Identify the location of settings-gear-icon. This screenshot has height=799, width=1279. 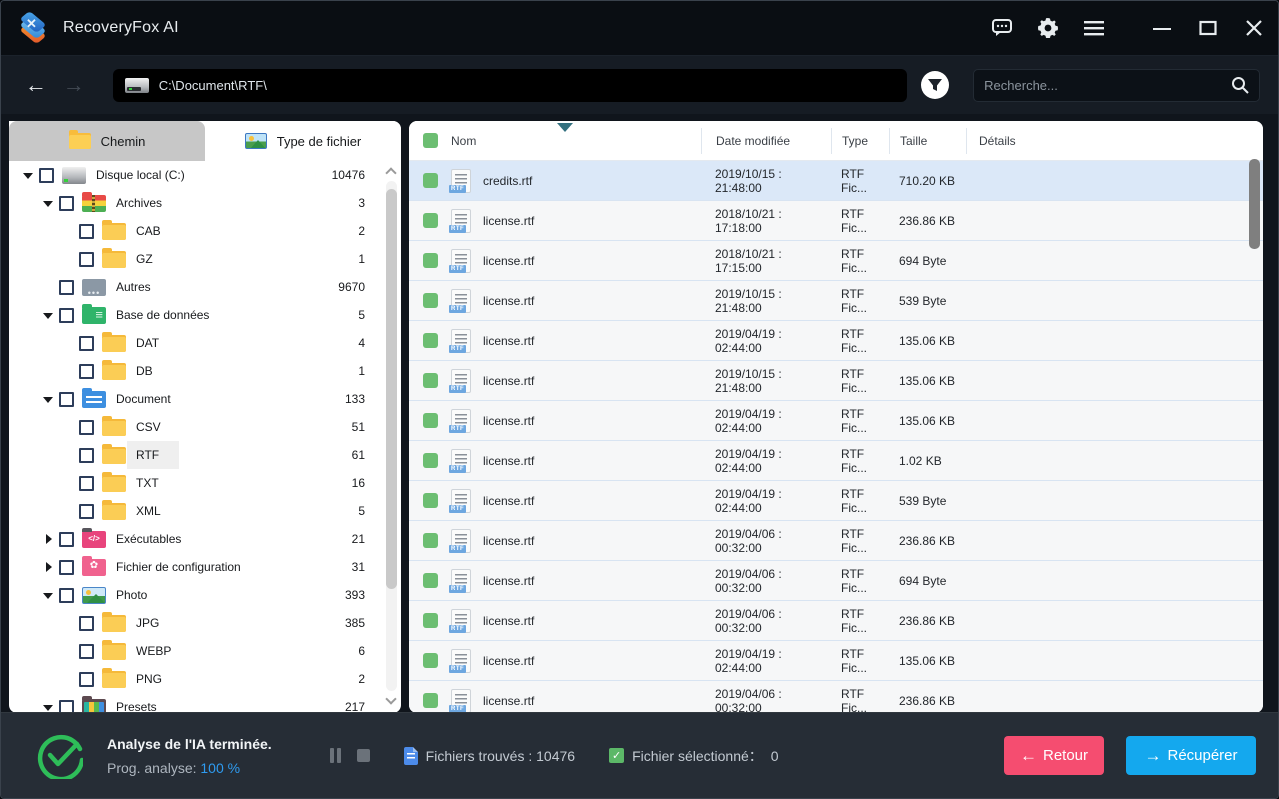
(1048, 28).